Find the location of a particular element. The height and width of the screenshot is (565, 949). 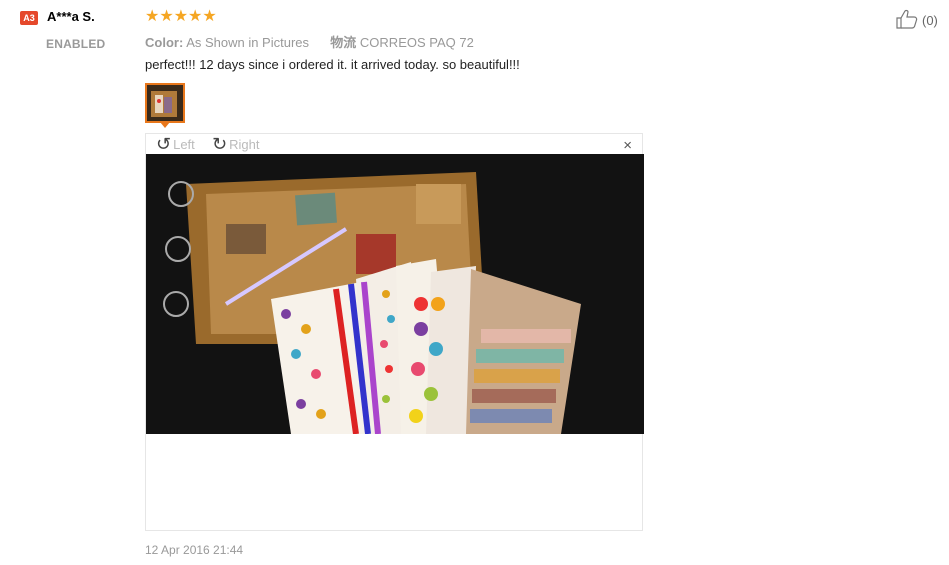

rotate-right-button: ↻ Right is located at coordinates (236, 144).